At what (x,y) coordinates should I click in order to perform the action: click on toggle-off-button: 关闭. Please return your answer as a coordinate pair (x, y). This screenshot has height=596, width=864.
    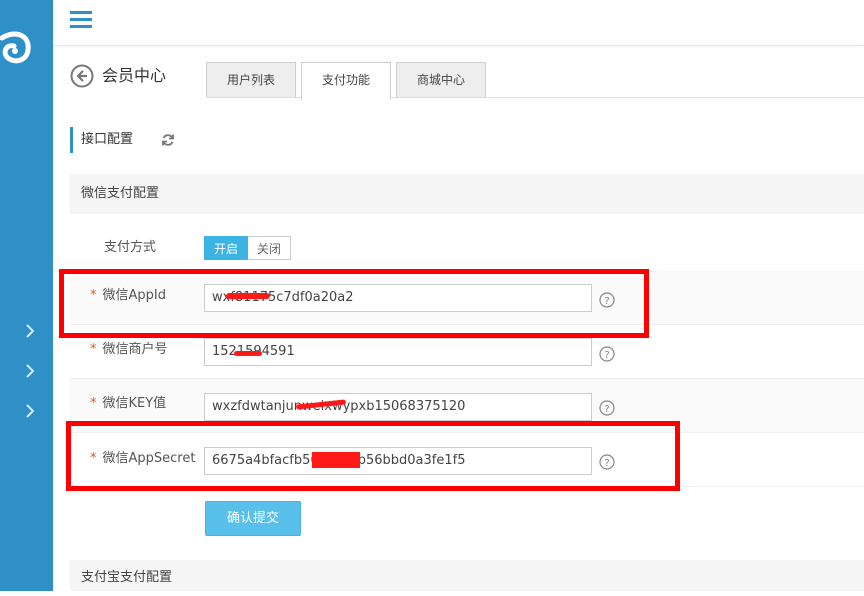
    Looking at the image, I should click on (270, 248).